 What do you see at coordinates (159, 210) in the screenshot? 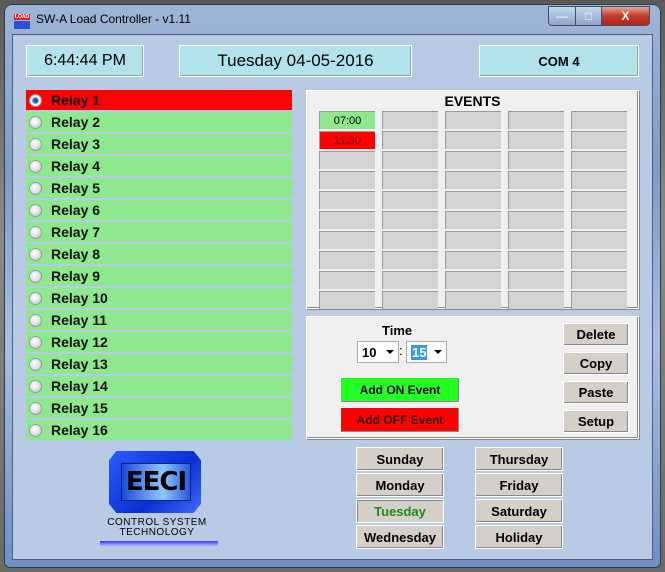
I see `relay-row: Relay 6` at bounding box center [159, 210].